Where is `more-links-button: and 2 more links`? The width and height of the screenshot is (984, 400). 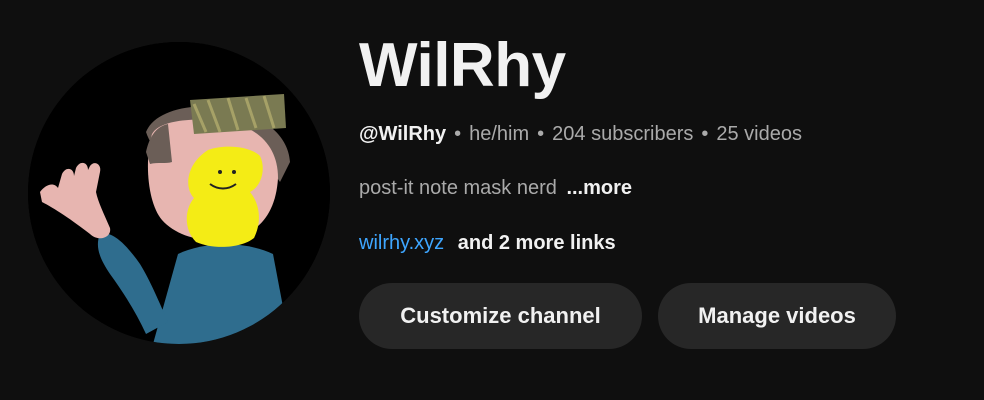 more-links-button: and 2 more links is located at coordinates (537, 243).